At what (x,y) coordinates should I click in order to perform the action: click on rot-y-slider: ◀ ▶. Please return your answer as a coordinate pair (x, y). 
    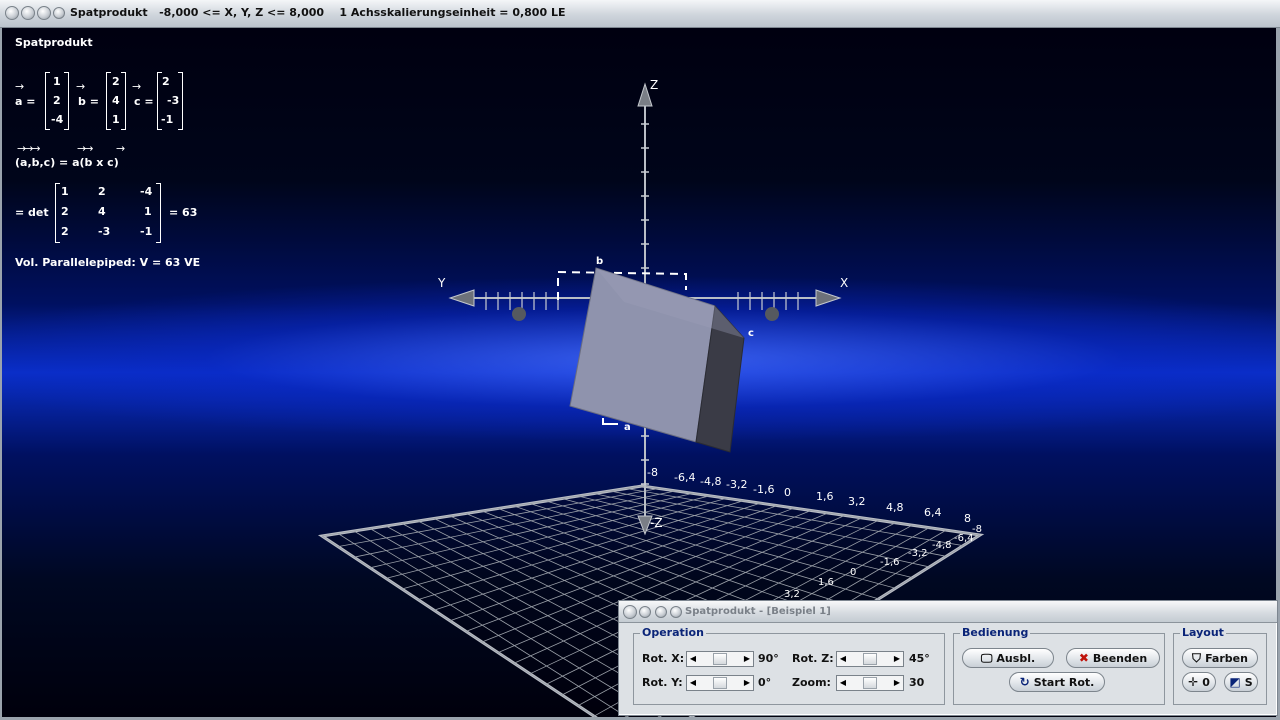
    Looking at the image, I should click on (720, 683).